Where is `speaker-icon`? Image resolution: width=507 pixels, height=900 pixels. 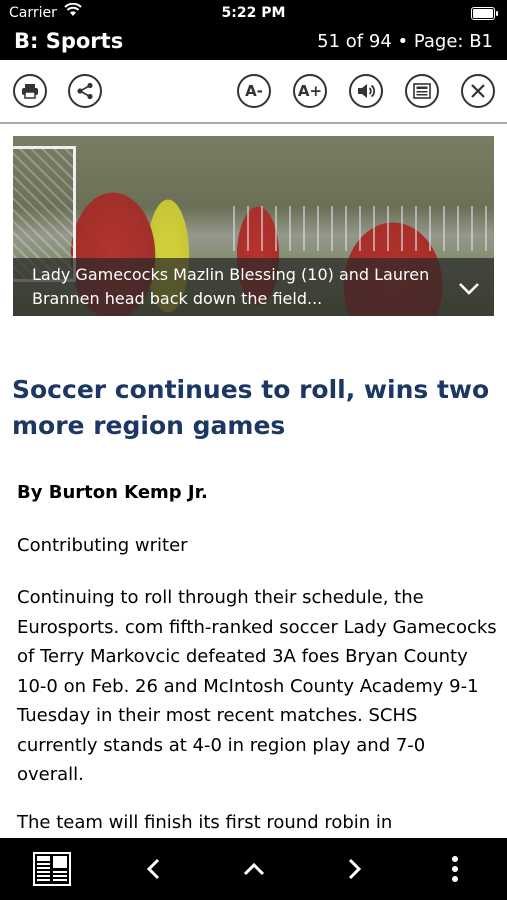
speaker-icon is located at coordinates (367, 91).